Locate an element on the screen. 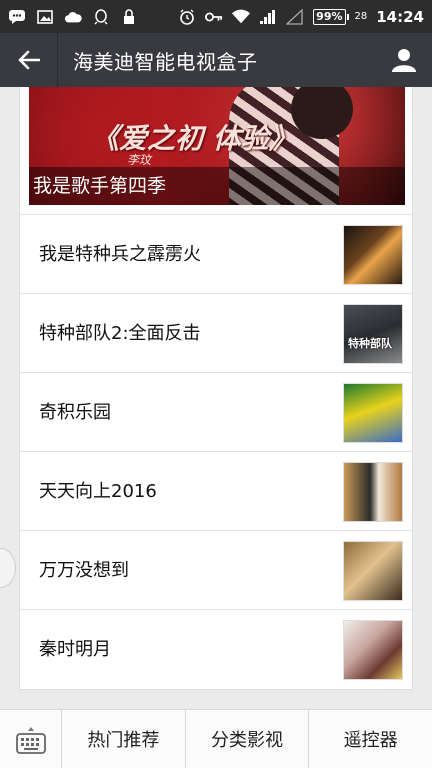  signal-icon is located at coordinates (268, 17).